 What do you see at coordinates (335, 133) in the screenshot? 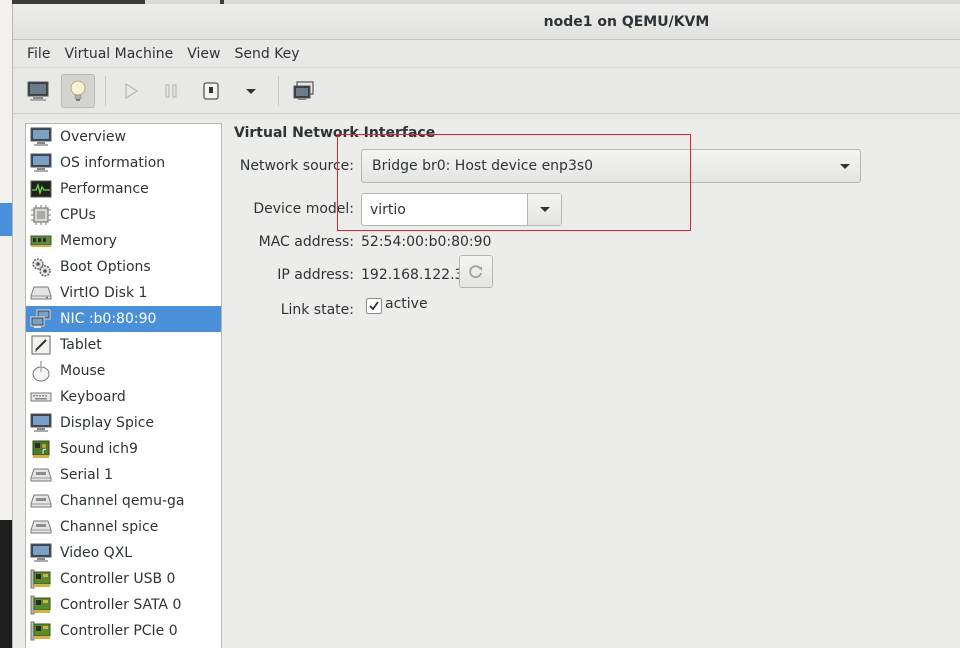
I see `section-title: Virtual Network Interface` at bounding box center [335, 133].